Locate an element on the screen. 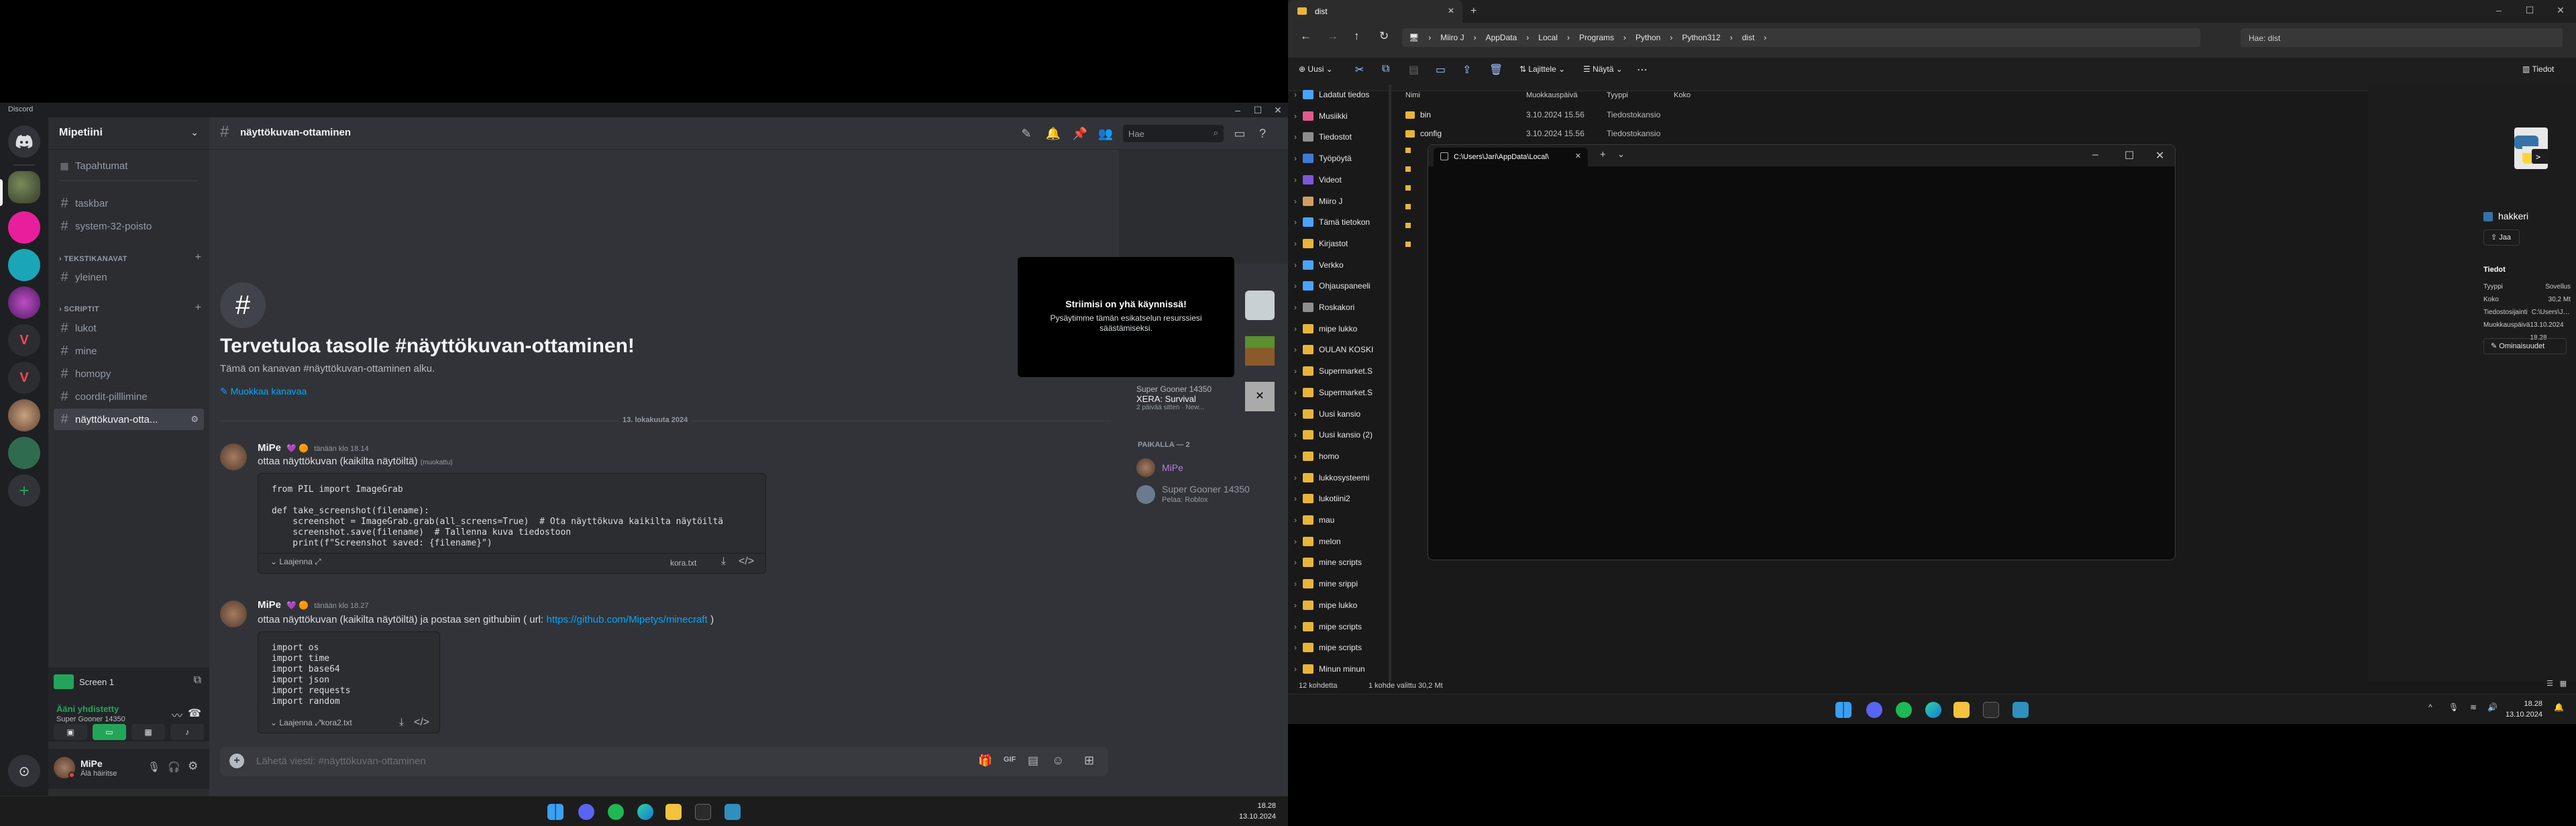 The height and width of the screenshot is (826, 2576). sort-button: ⇅ Lajittele ⌄ is located at coordinates (1542, 69).